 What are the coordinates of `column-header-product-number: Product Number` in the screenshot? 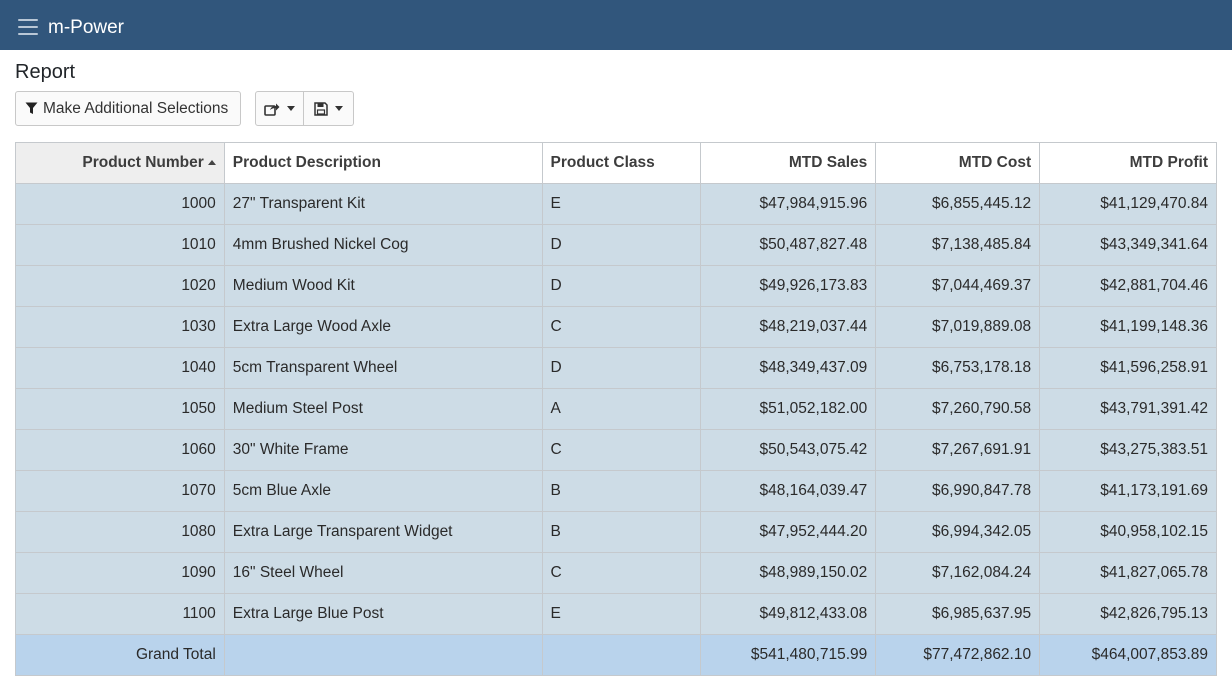 It's located at (120, 163).